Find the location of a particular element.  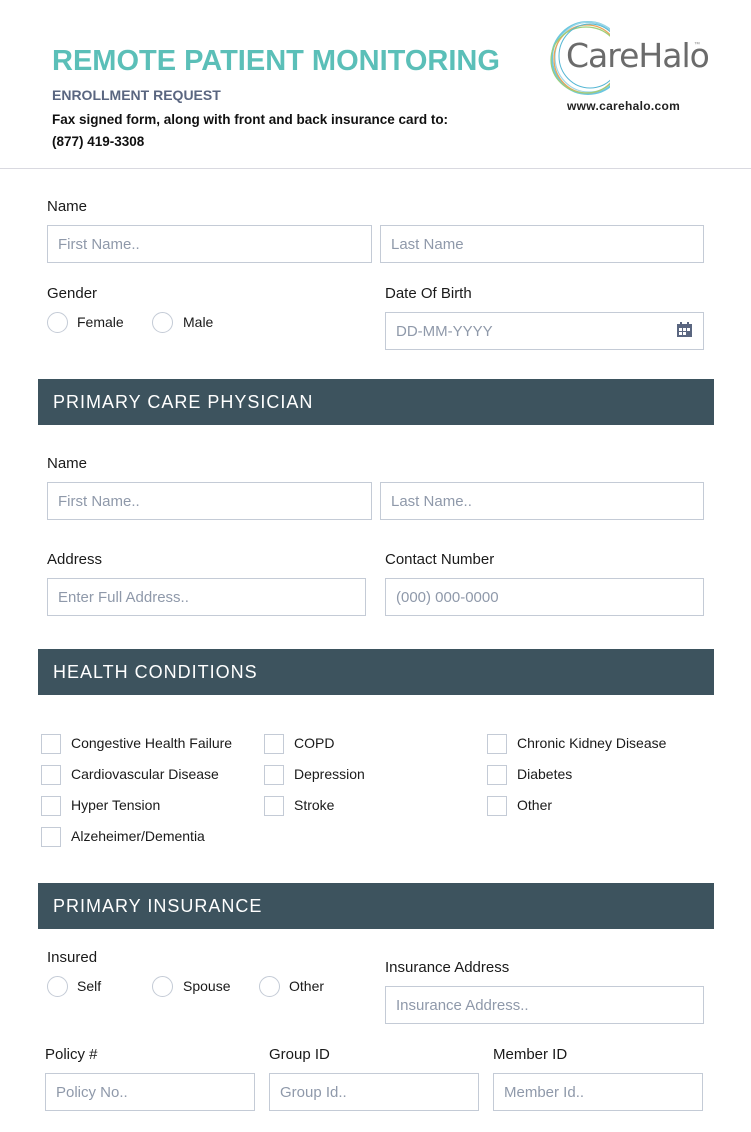

gender-label: Gender is located at coordinates (72, 293).